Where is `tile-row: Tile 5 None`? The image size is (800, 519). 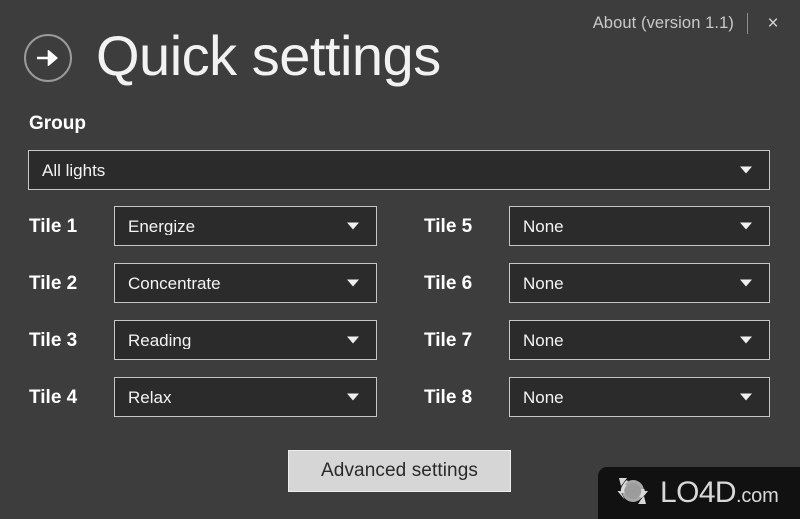
tile-row: Tile 5 None is located at coordinates (400, 226).